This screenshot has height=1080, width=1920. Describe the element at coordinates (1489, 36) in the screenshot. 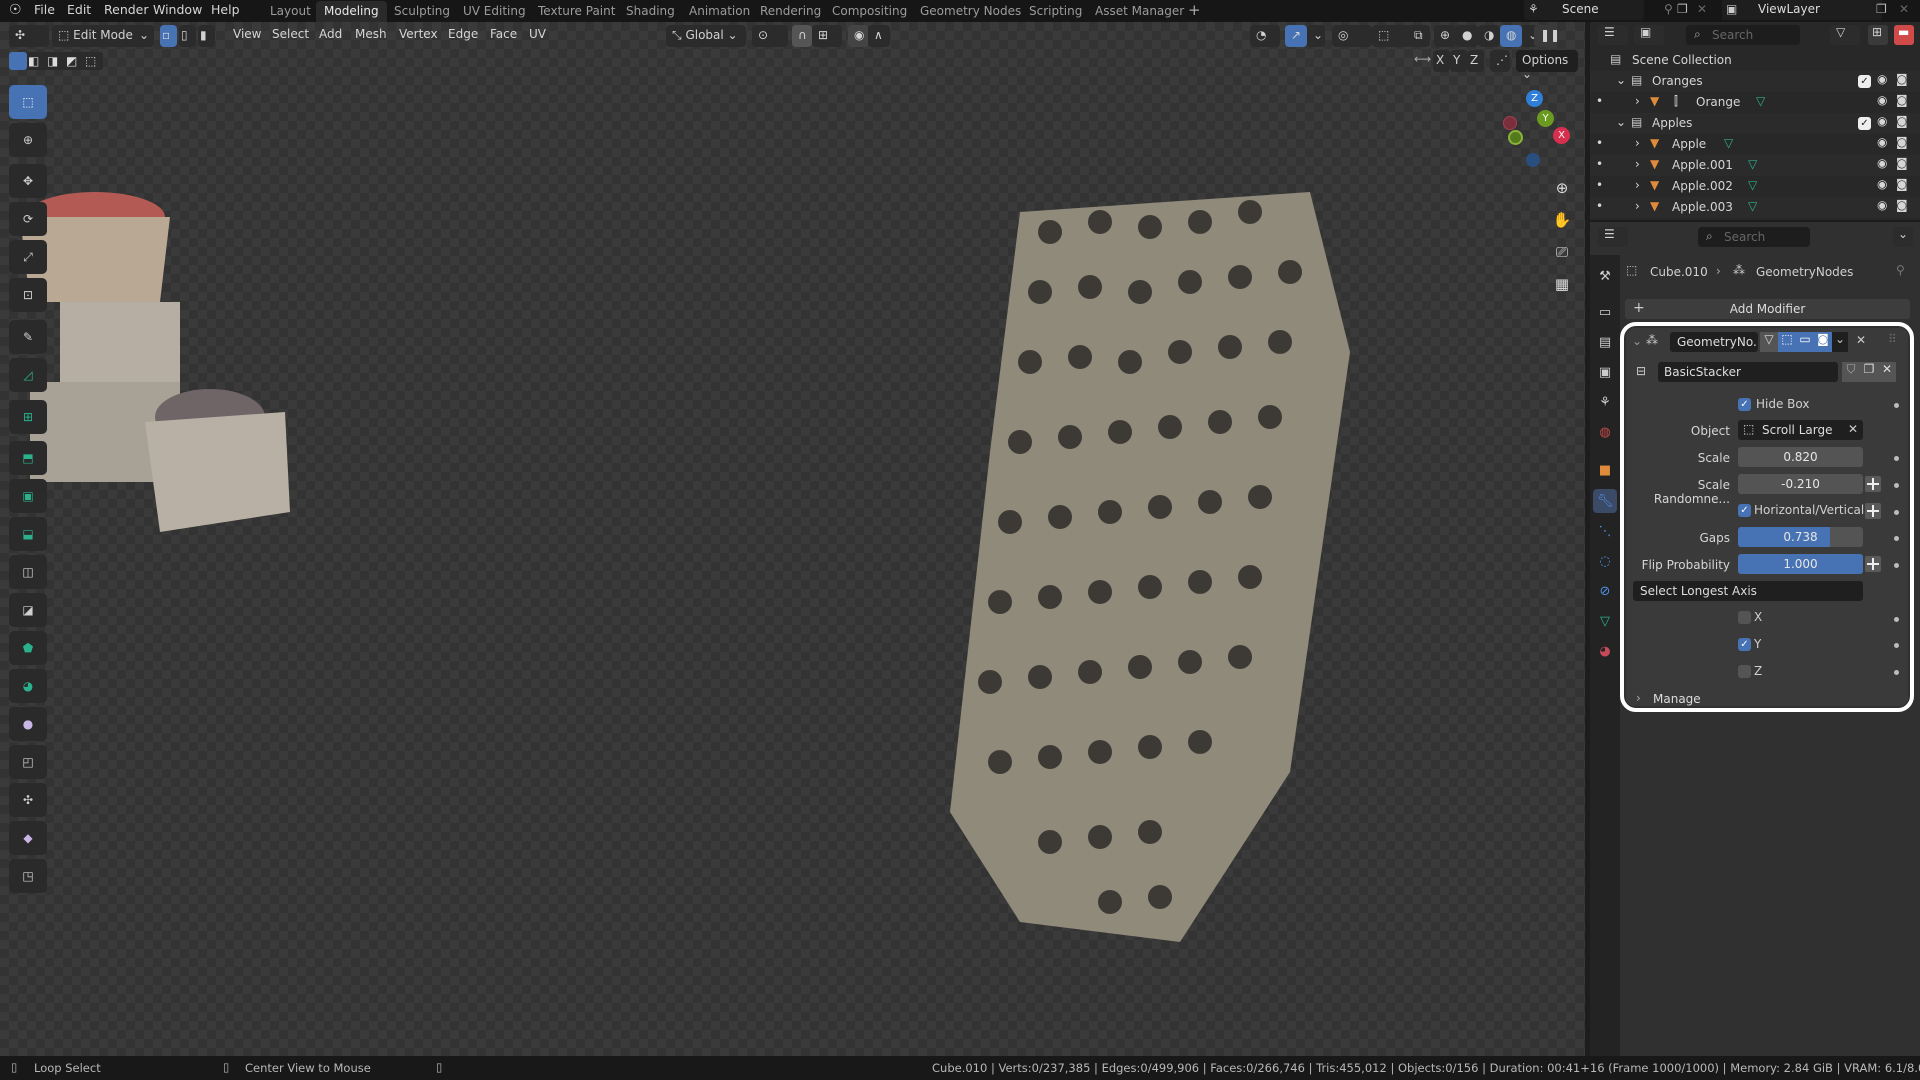

I see `shading-material: ◑` at that location.